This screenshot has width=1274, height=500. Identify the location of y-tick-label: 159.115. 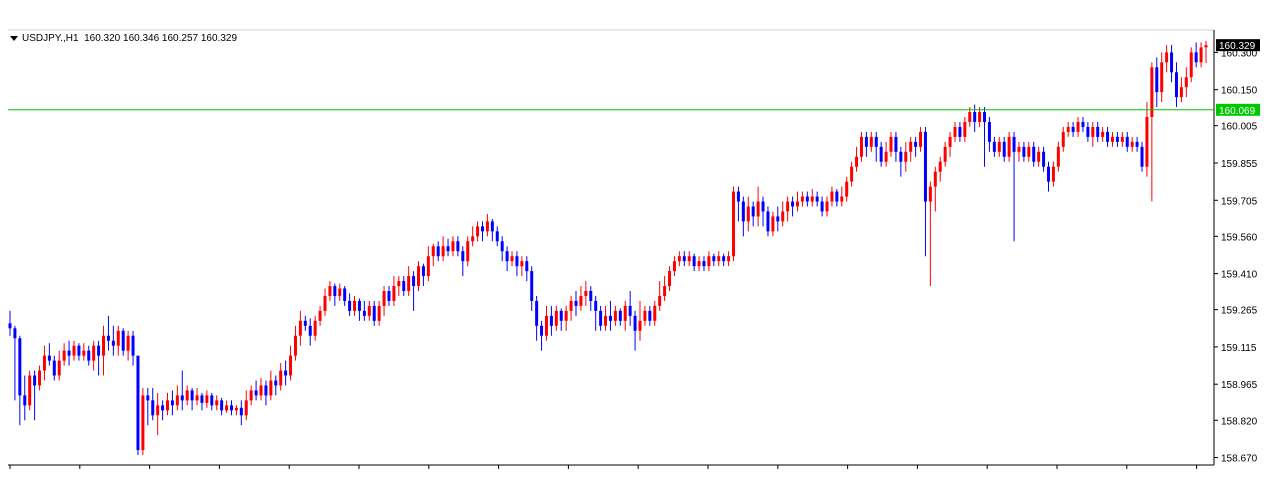
(1239, 348).